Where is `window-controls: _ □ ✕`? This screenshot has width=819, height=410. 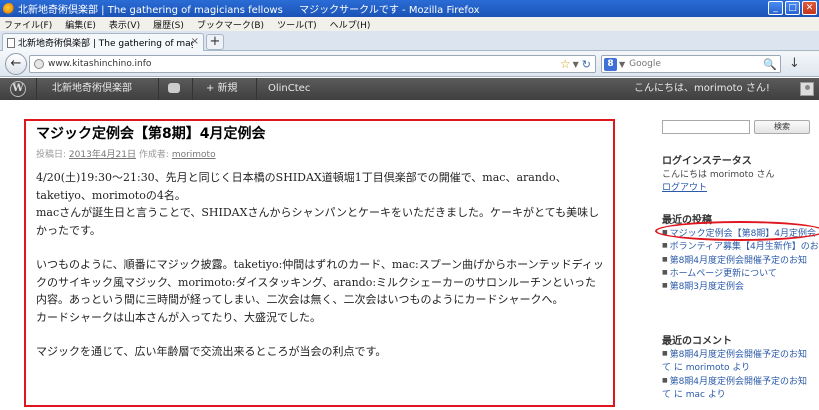
window-controls: _ □ ✕ is located at coordinates (792, 8).